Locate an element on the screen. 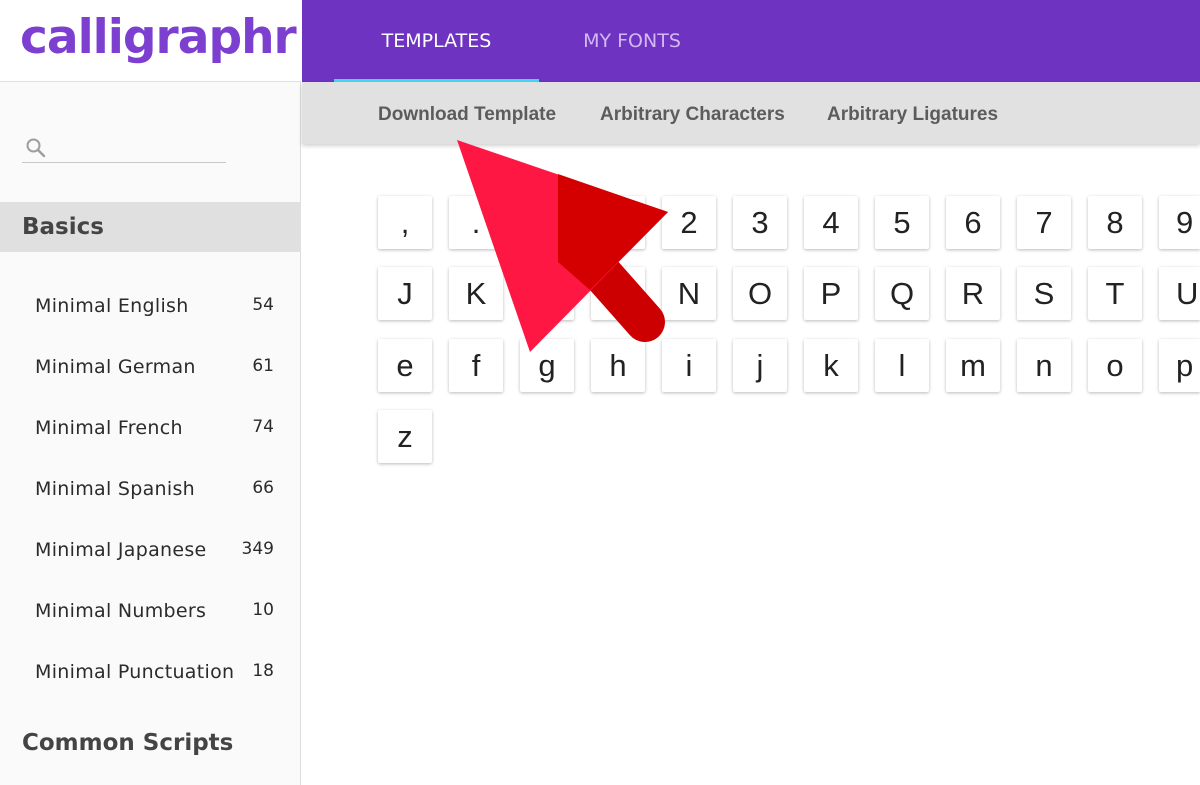 Image resolution: width=1200 pixels, height=785 pixels. section-common-scripts: Common Scripts is located at coordinates (150, 747).